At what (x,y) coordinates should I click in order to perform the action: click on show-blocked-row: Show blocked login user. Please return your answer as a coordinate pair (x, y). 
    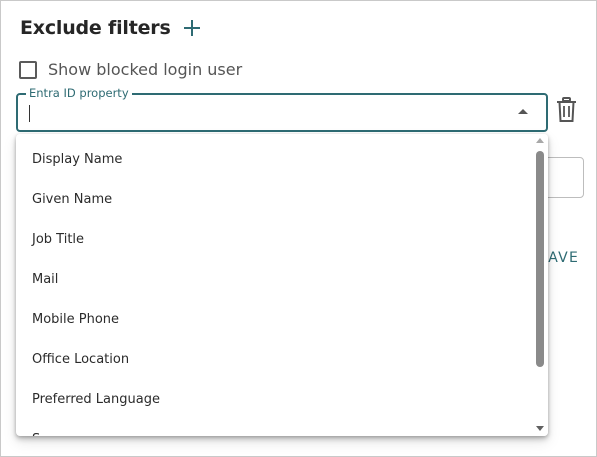
    Looking at the image, I should click on (130, 69).